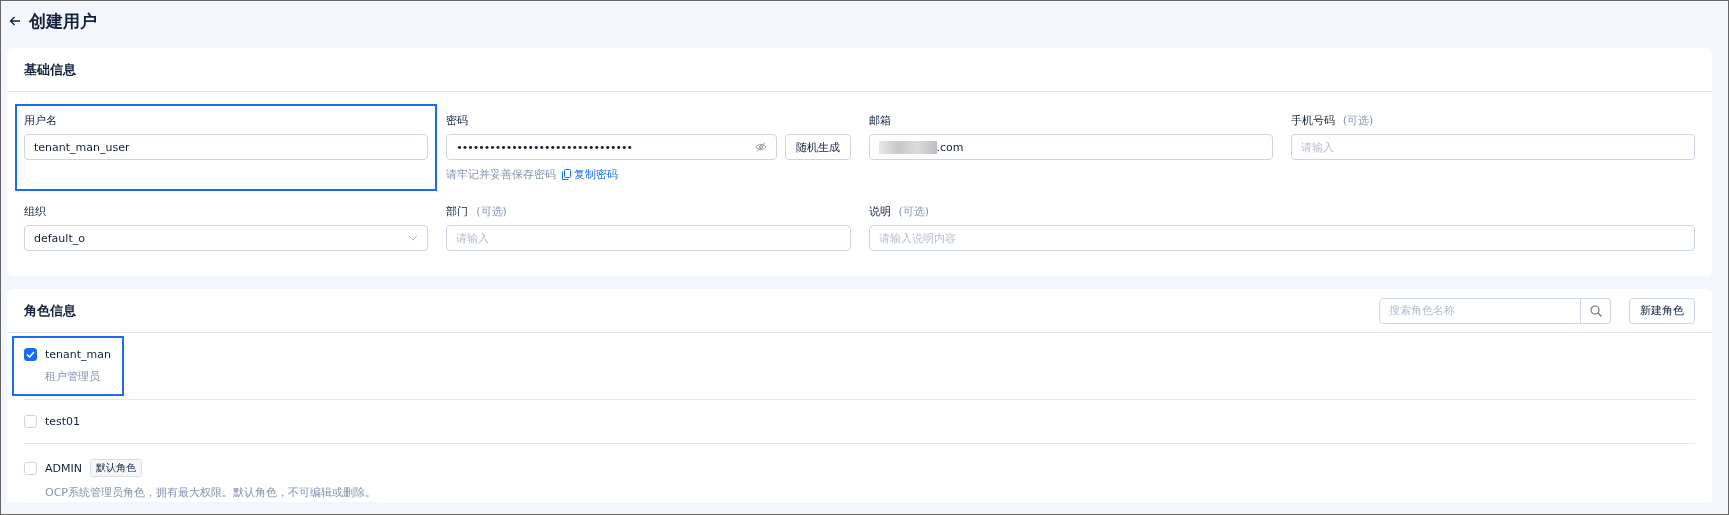 The image size is (1729, 515). Describe the element at coordinates (879, 120) in the screenshot. I see `field-label: 邮箱` at that location.